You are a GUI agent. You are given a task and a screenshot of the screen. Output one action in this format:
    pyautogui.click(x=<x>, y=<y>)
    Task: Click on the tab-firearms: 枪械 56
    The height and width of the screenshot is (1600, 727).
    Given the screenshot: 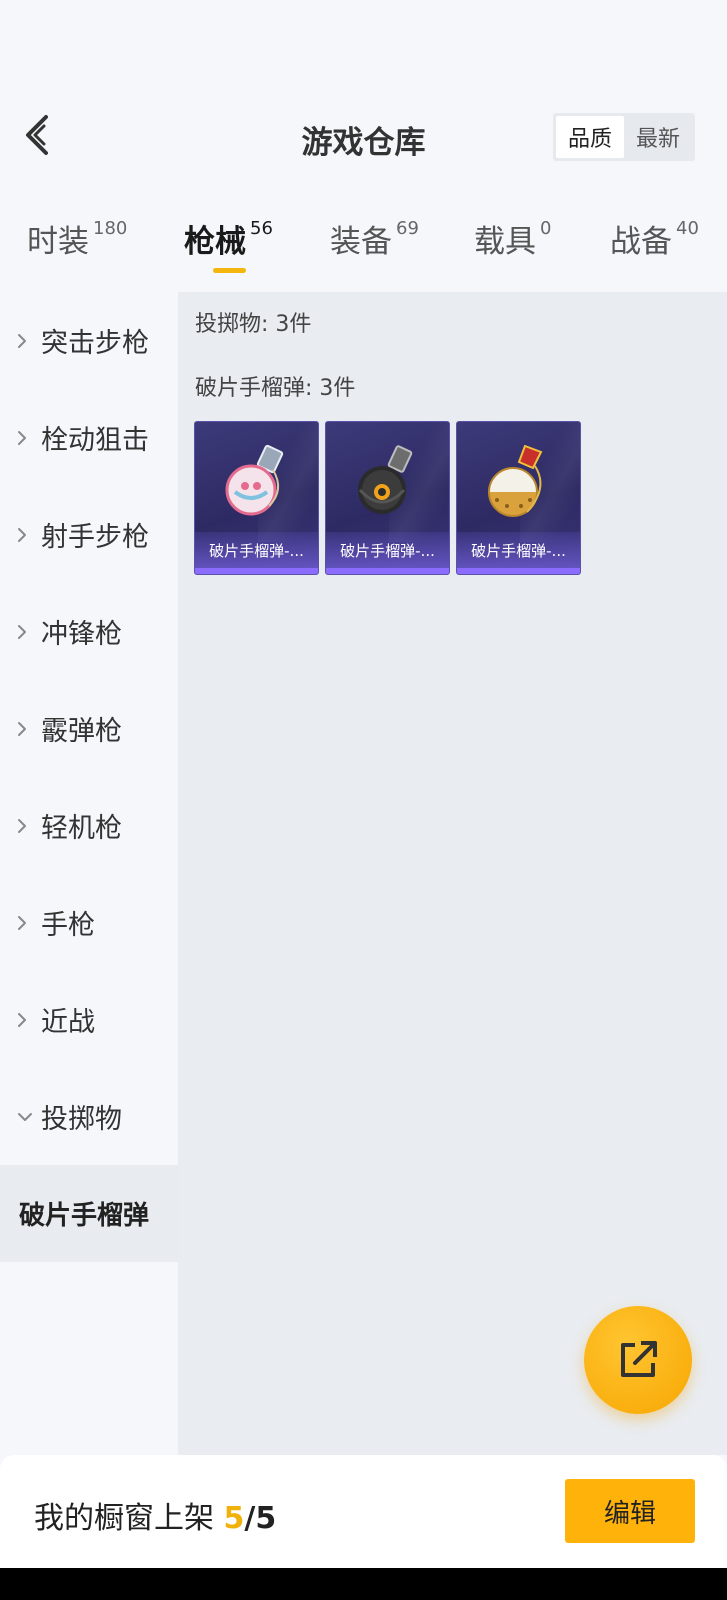 What is the action you would take?
    pyautogui.click(x=228, y=246)
    